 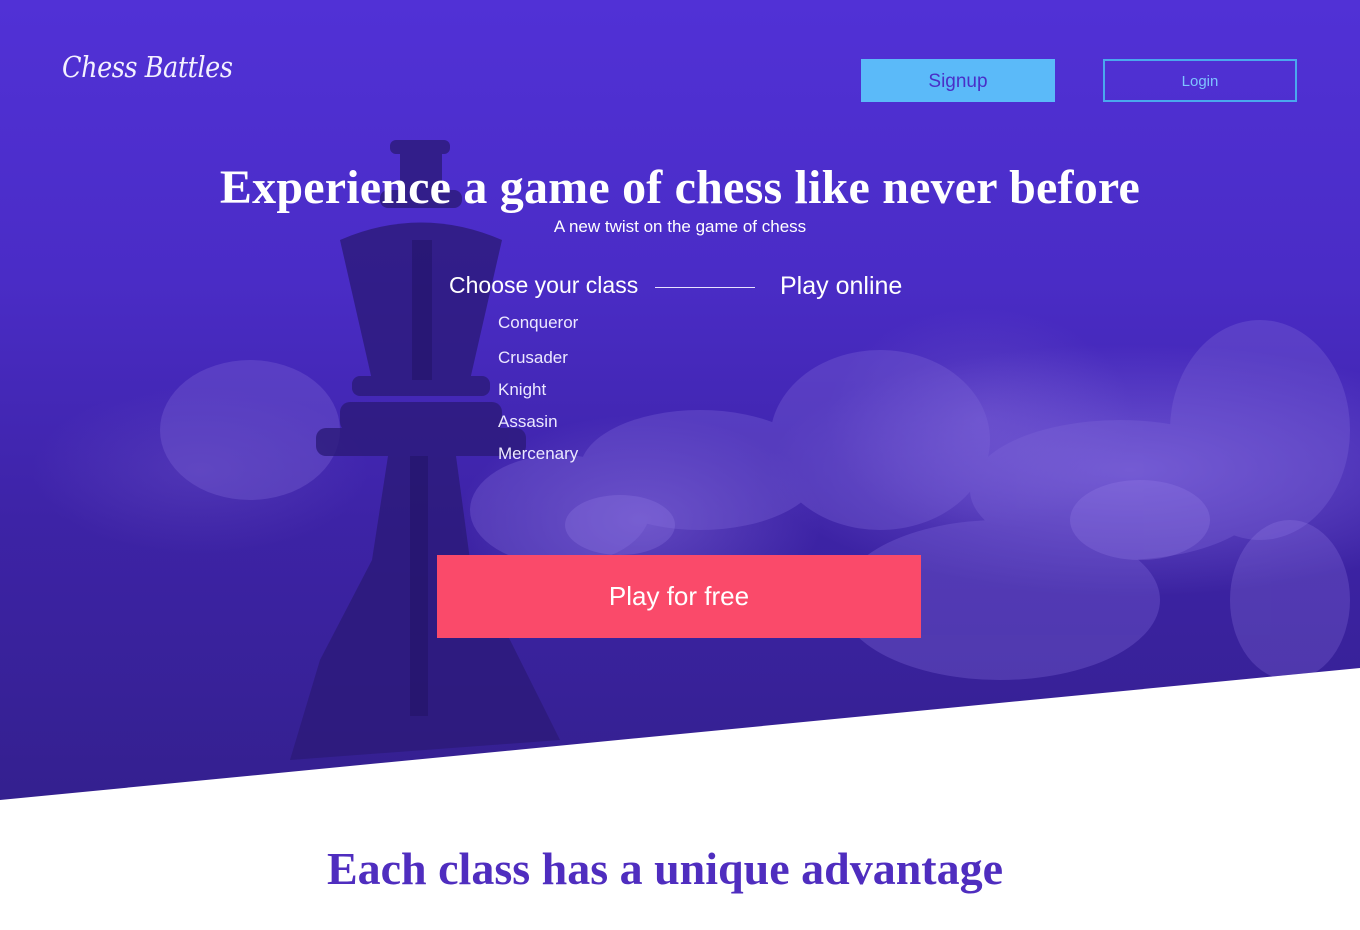 I want to click on login-button: Login, so click(x=1200, y=80).